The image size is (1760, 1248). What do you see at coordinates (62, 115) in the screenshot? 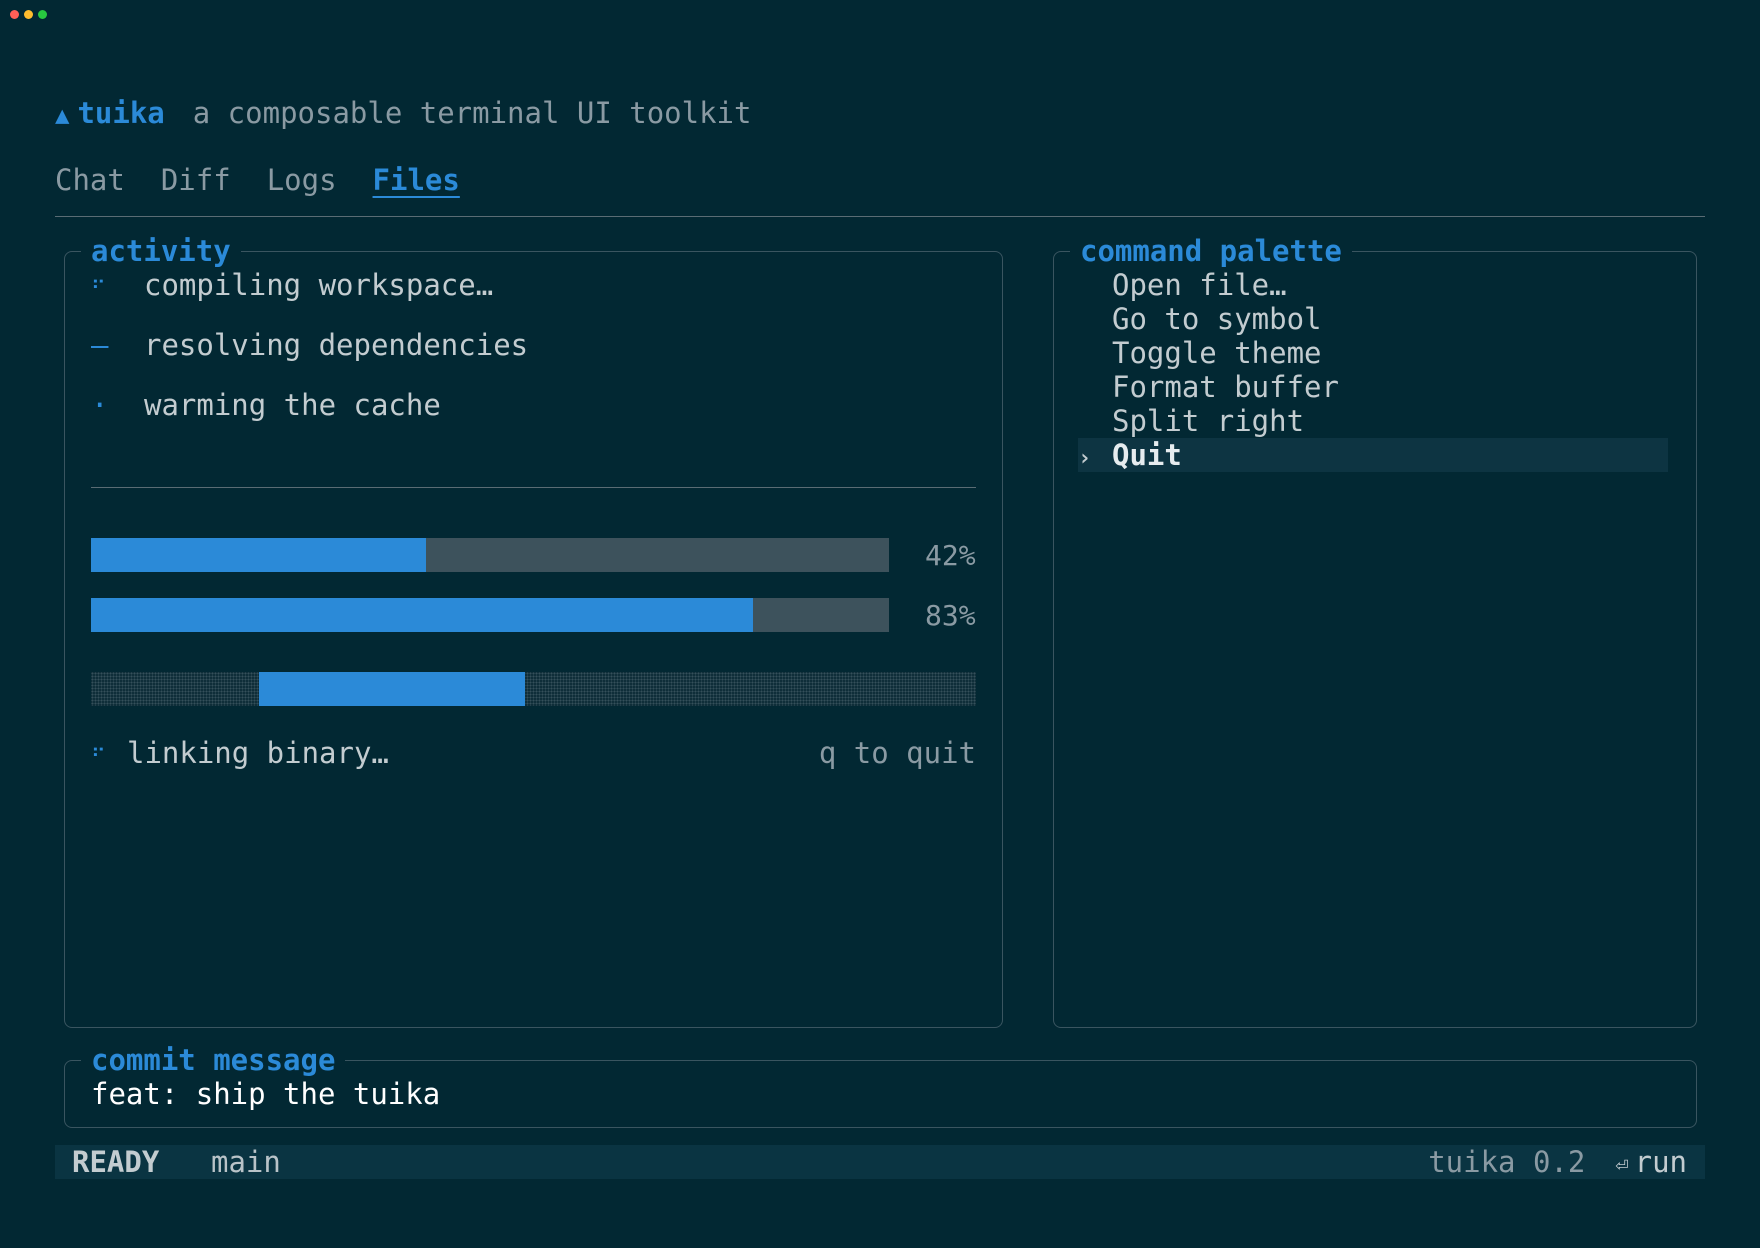
I see `triangle-up-icon: ▲` at bounding box center [62, 115].